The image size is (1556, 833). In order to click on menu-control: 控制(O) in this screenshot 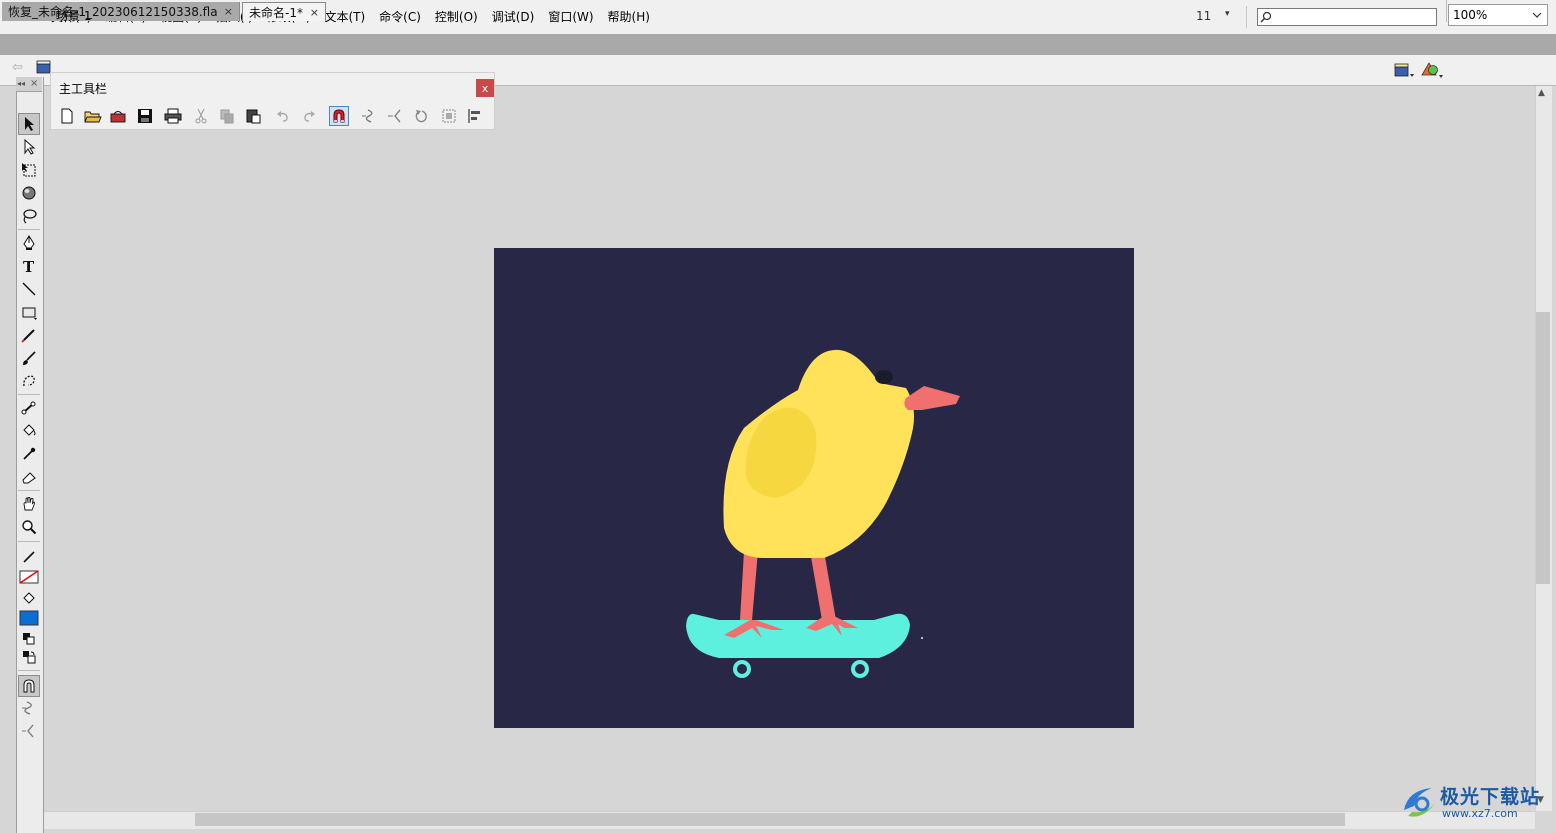, I will do `click(456, 17)`.